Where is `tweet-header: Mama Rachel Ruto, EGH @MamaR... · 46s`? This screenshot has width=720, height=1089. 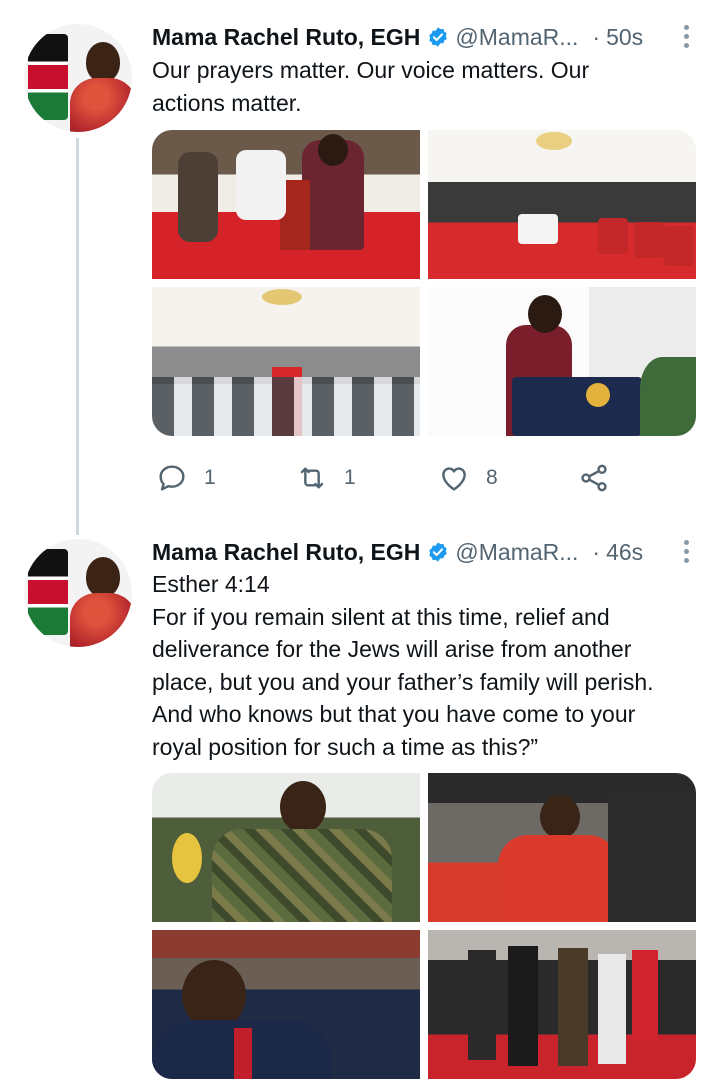
tweet-header: Mama Rachel Ruto, EGH @MamaR... · 46s is located at coordinates (420, 552).